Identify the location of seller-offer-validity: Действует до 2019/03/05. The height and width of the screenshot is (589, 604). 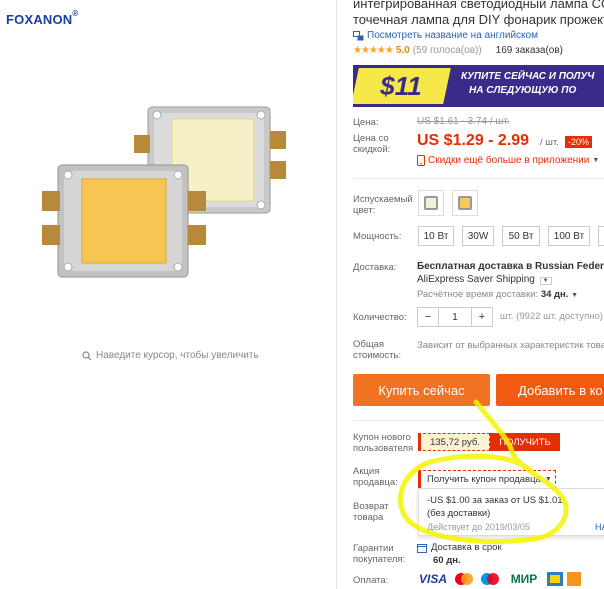
(478, 527).